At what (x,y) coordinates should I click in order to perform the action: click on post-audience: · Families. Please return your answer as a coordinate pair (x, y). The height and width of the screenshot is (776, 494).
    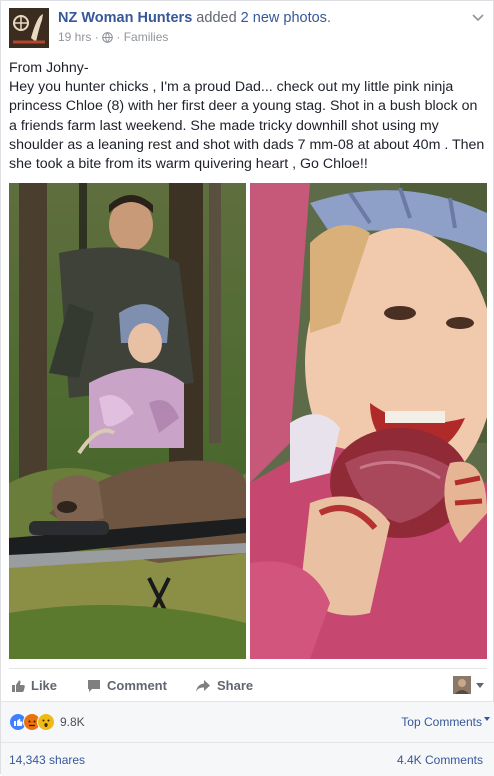
    Looking at the image, I should click on (140, 37).